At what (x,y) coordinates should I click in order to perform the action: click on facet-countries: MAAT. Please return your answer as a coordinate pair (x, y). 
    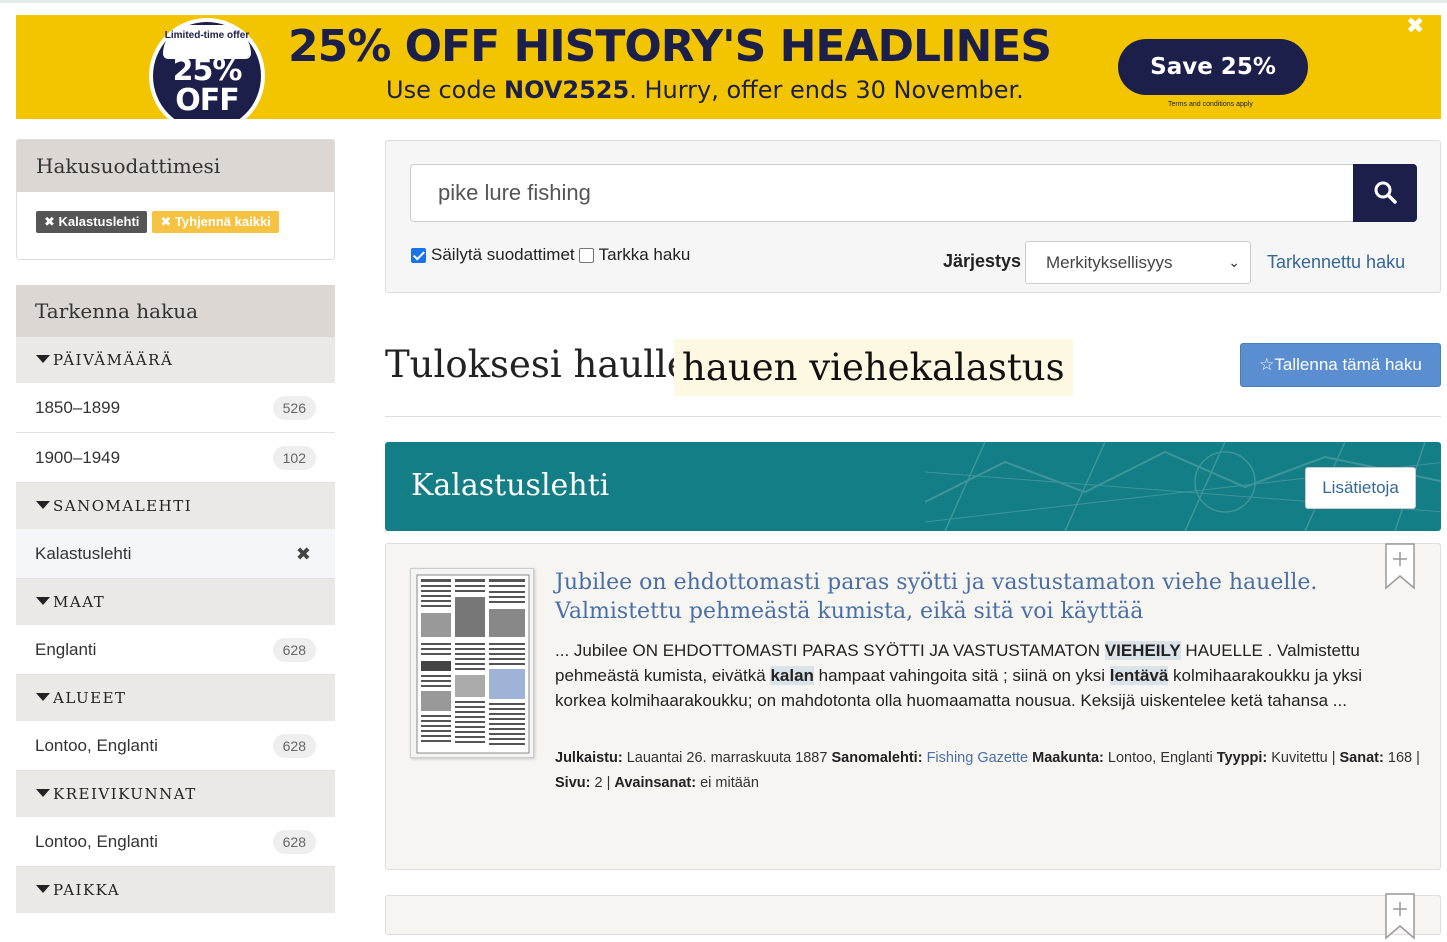
    Looking at the image, I should click on (175, 602).